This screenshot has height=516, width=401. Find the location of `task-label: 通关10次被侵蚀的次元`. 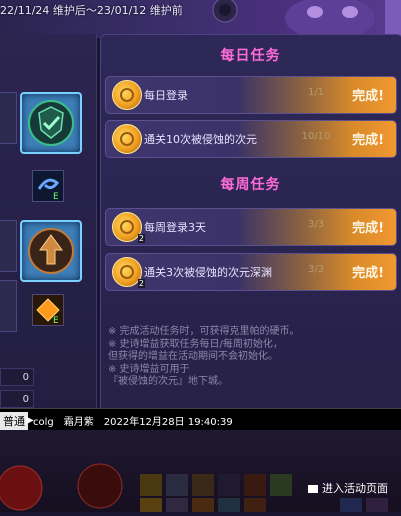

task-label: 通关10次被侵蚀的次元 is located at coordinates (200, 139).